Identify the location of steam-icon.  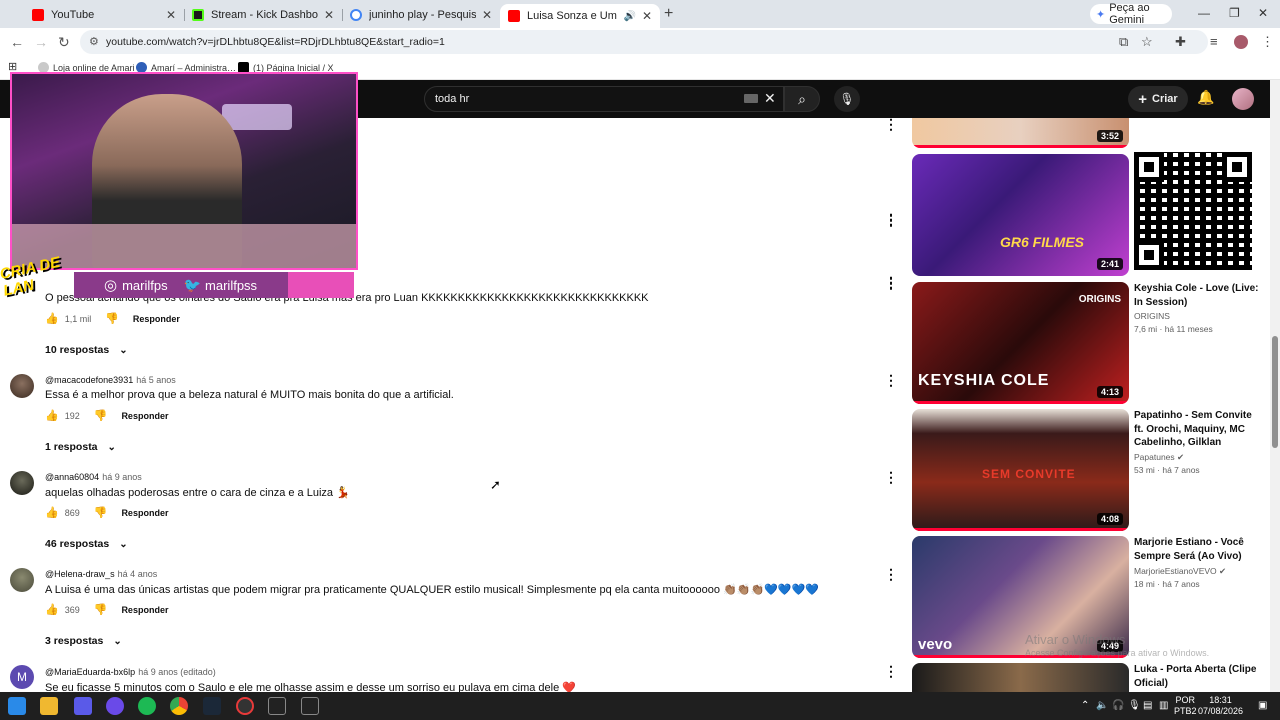
(212, 706).